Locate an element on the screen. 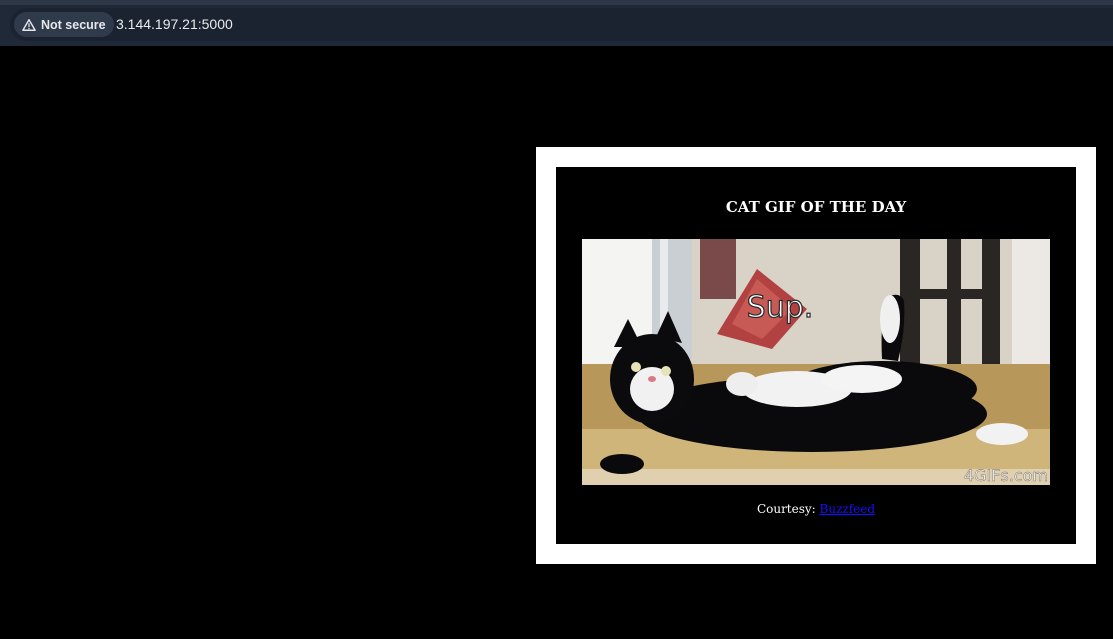  courtesy-link: Buzzfeed is located at coordinates (848, 509).